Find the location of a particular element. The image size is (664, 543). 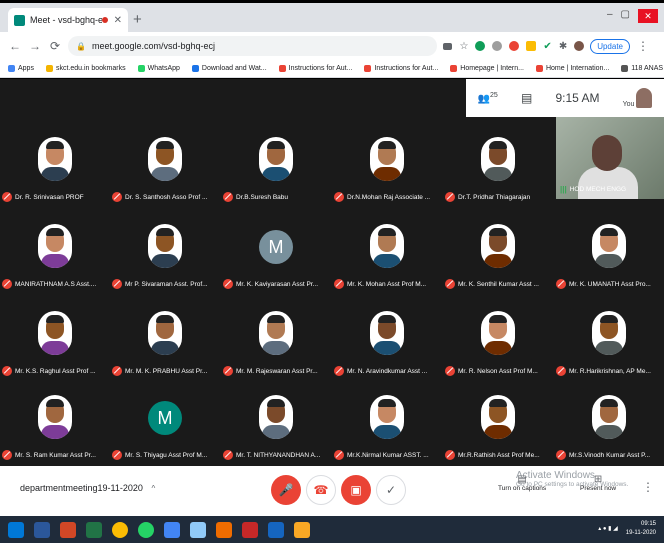

more-options-button: ⋮ is located at coordinates (648, 487).